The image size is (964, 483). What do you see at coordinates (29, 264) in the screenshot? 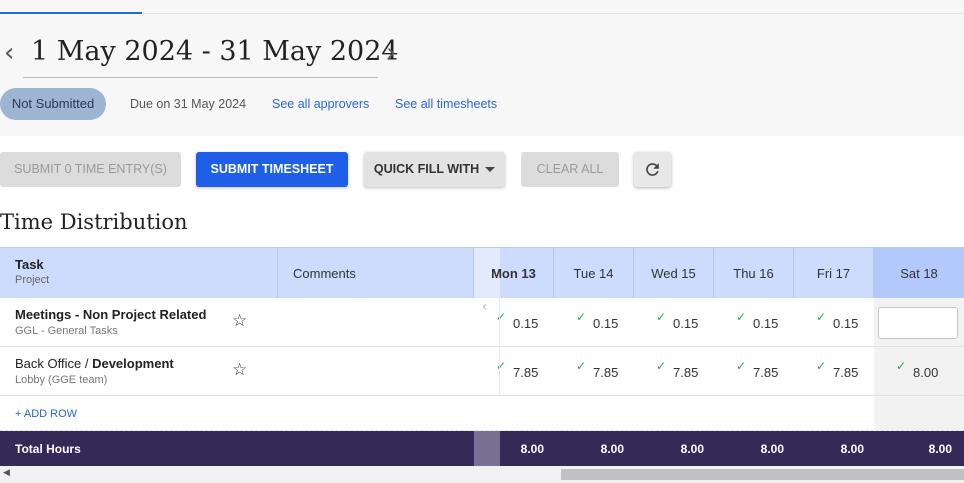
I see `task-header-label: Task` at bounding box center [29, 264].